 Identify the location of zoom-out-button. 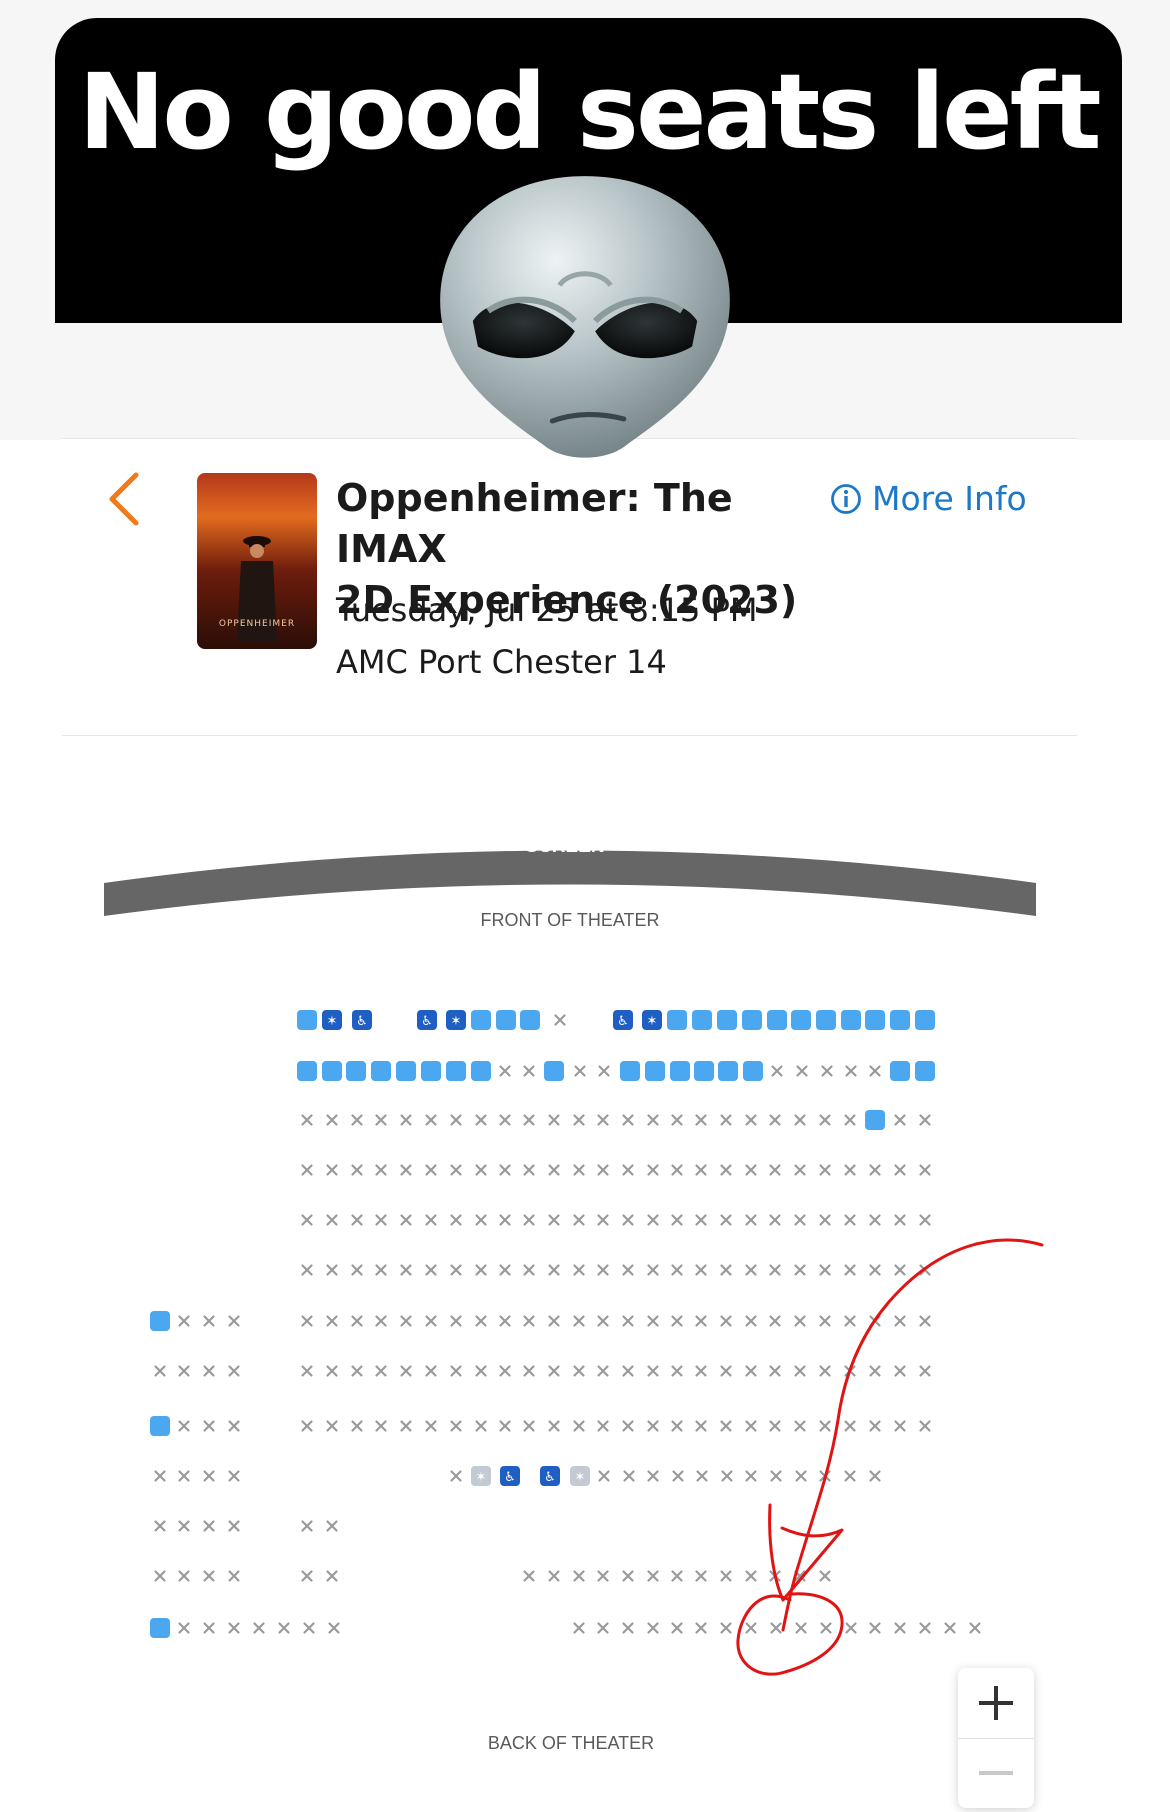
(996, 1773).